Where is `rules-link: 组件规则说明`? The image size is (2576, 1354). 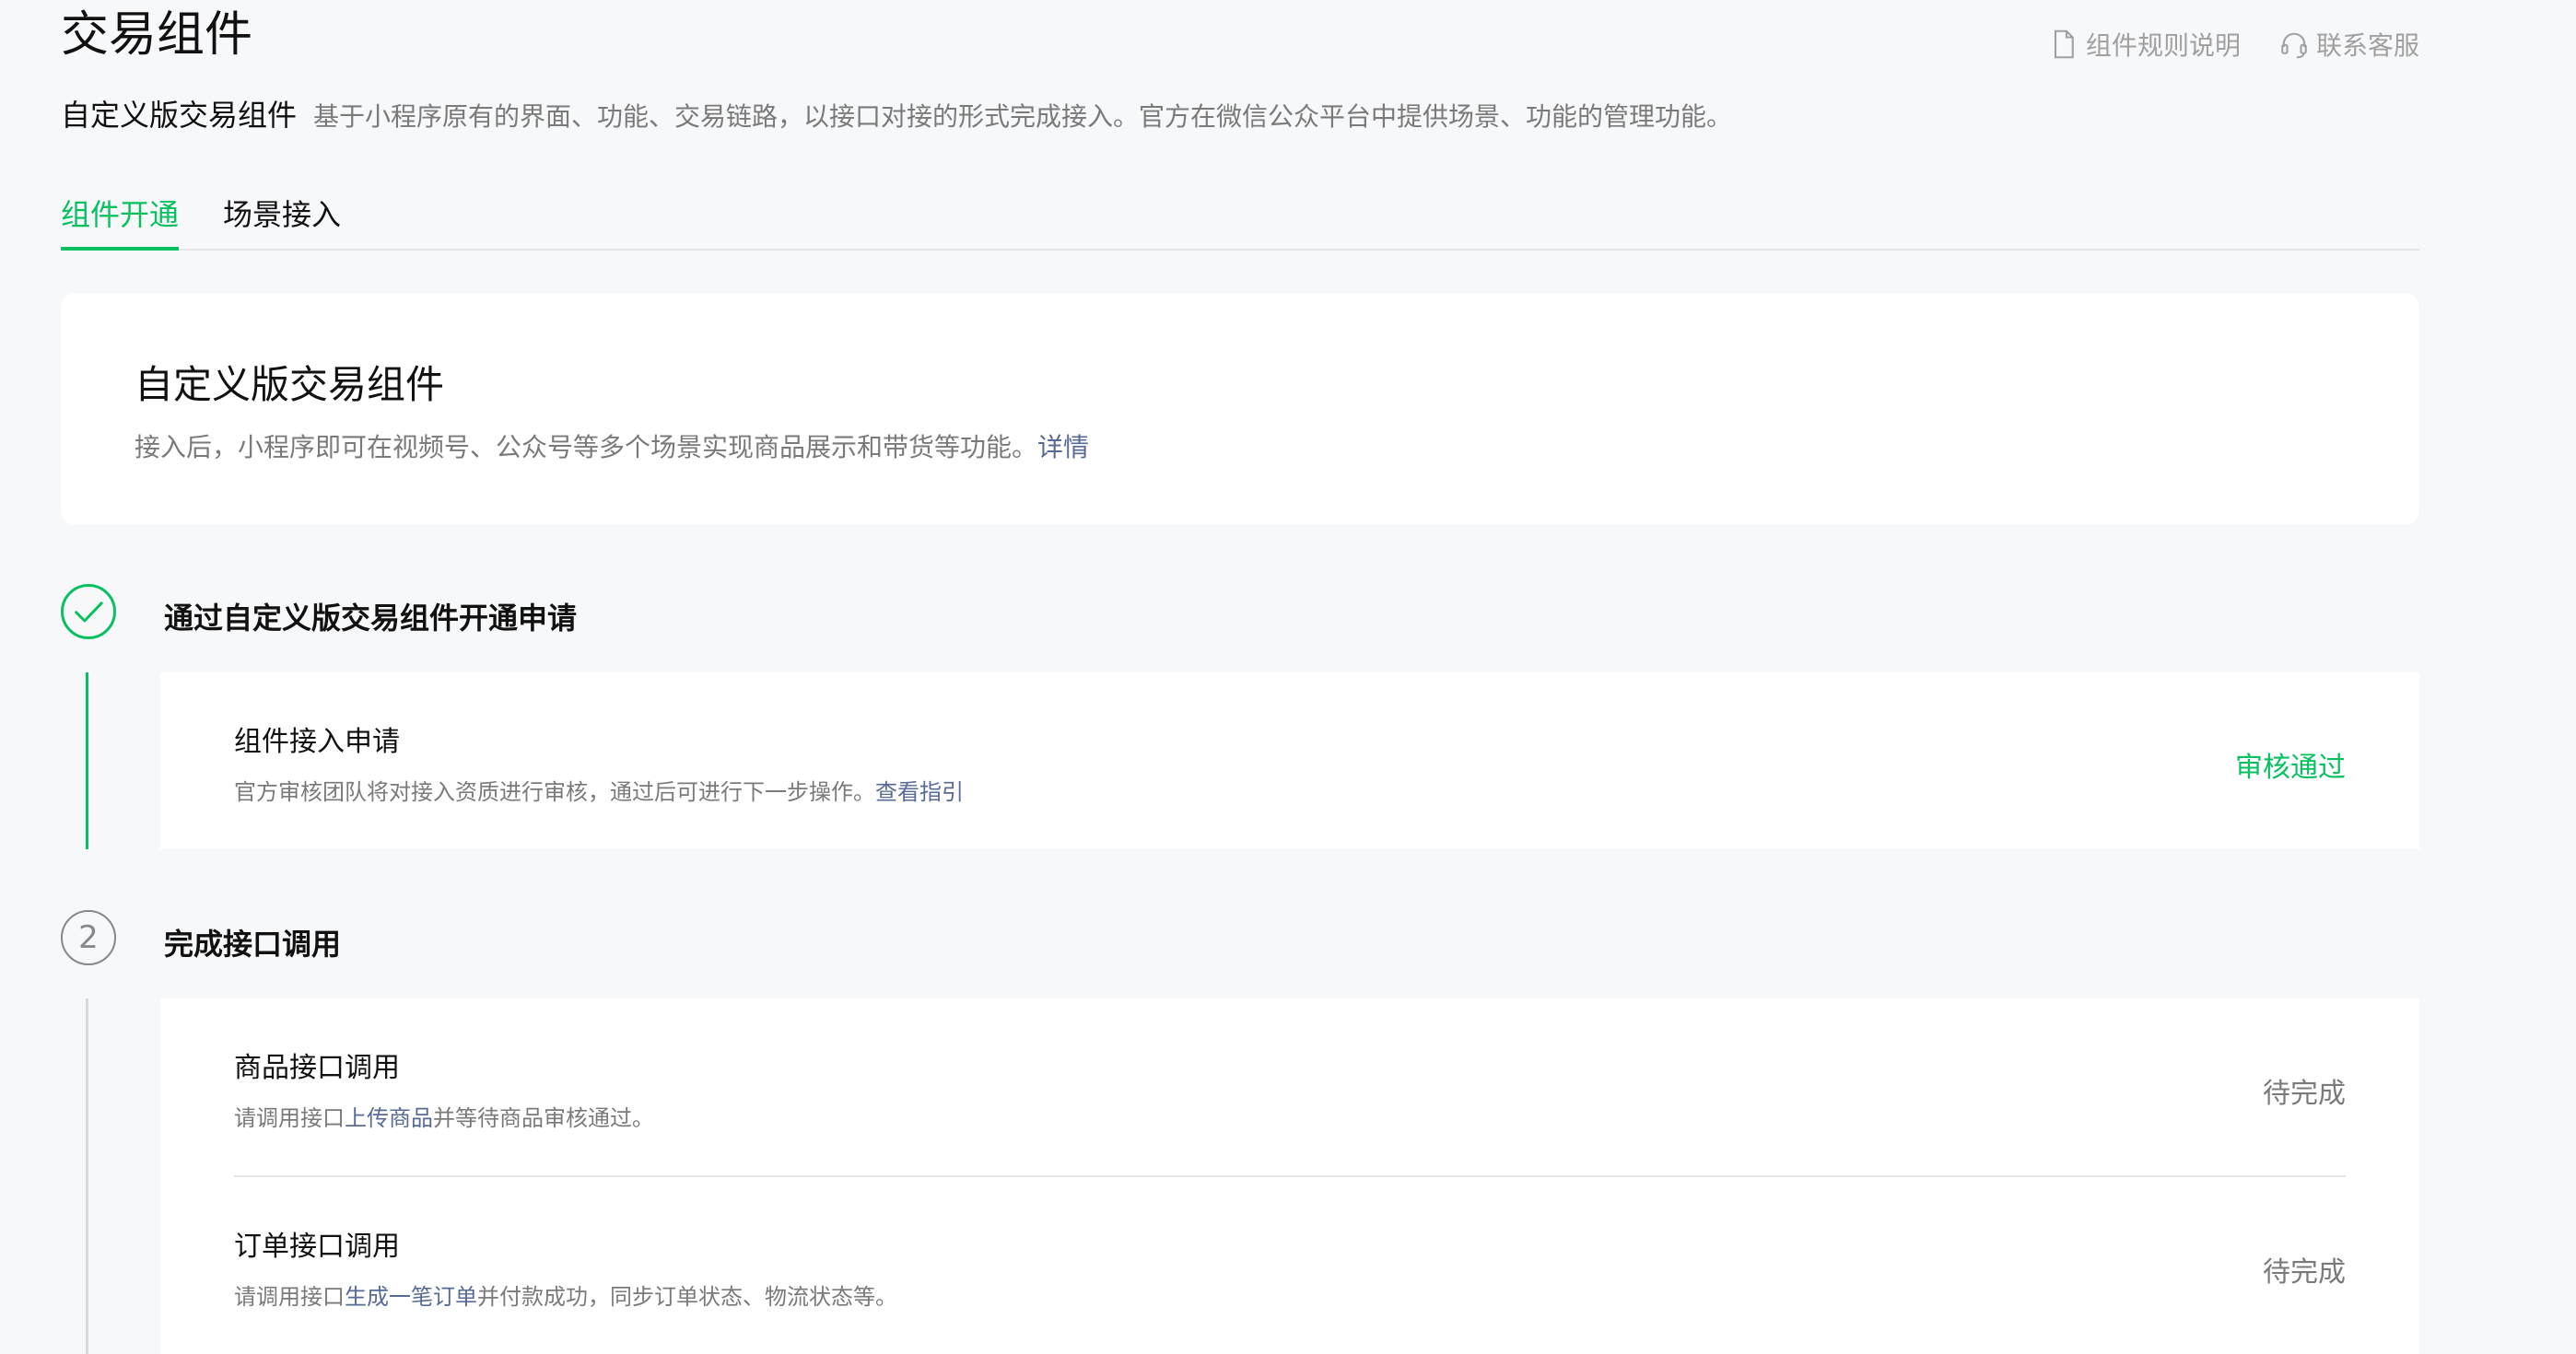 rules-link: 组件规则说明 is located at coordinates (2144, 44).